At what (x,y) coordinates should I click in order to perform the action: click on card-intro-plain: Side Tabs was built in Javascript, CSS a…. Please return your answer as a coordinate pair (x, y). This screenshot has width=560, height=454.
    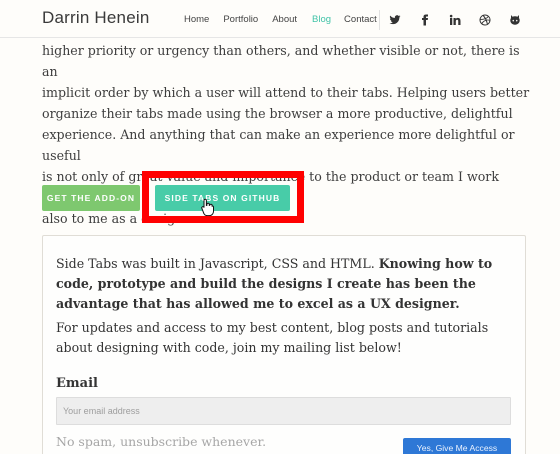
    Looking at the image, I should click on (217, 263).